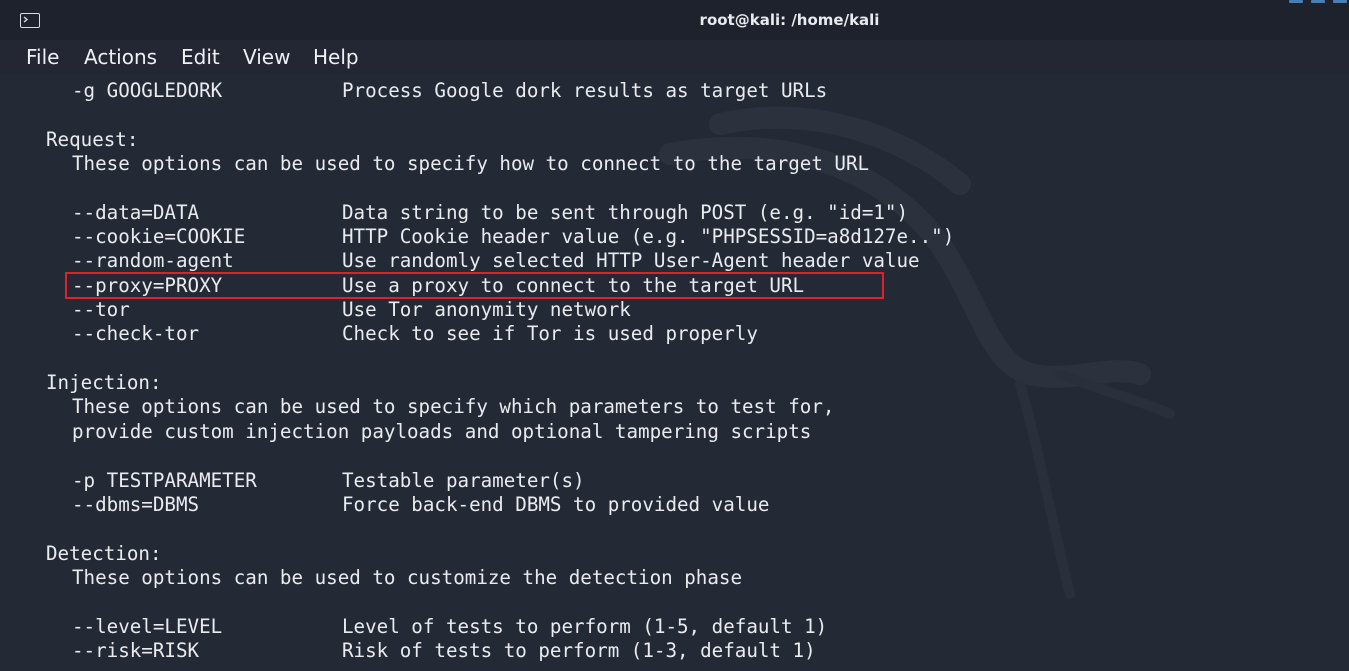  I want to click on menu-bar: File Actions Edit View Help, so click(674, 57).